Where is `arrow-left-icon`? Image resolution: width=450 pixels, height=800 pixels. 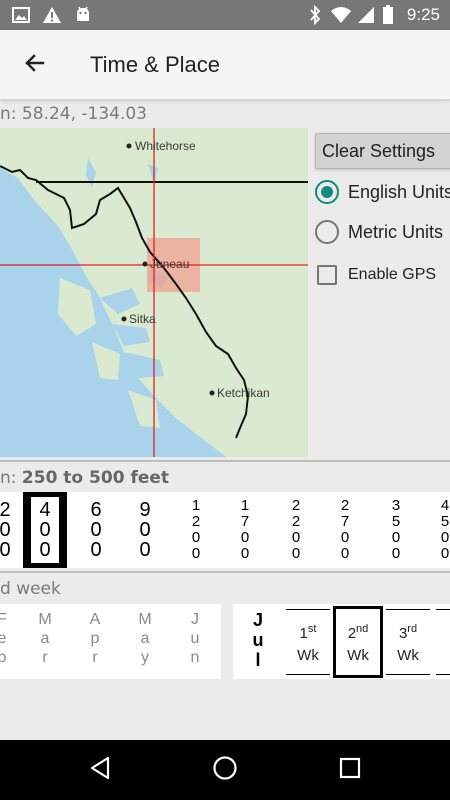
arrow-left-icon is located at coordinates (35, 65).